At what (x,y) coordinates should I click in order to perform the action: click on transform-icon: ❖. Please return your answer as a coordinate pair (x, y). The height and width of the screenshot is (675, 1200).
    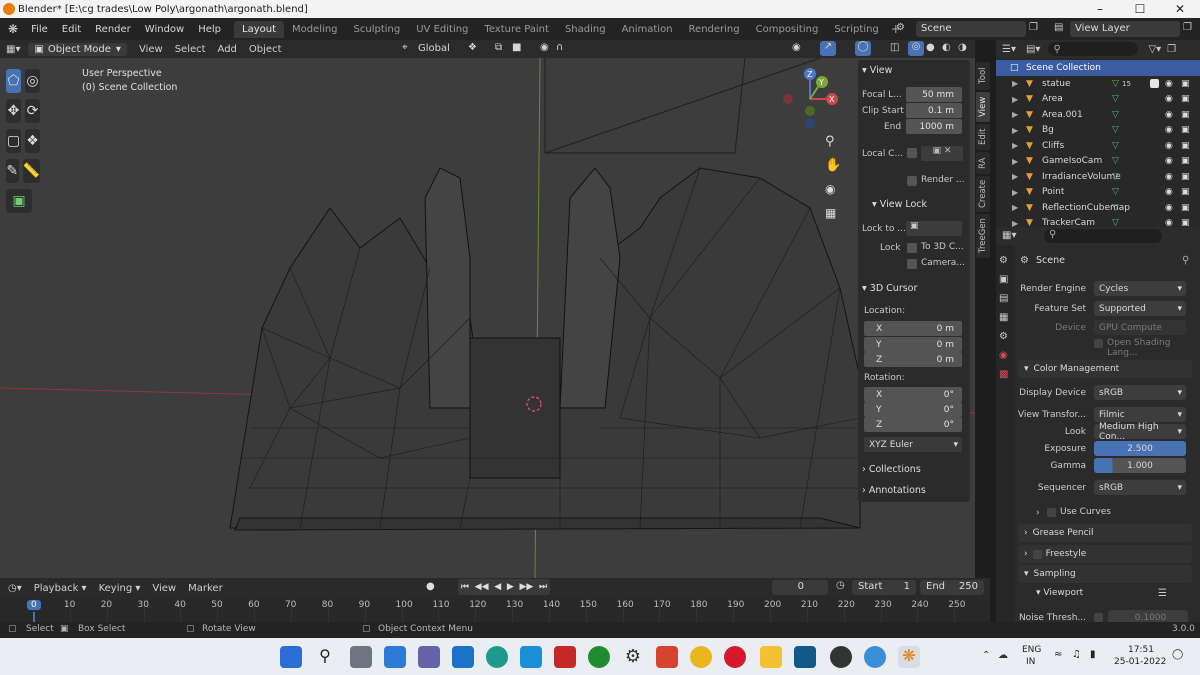
    Looking at the image, I should click on (32, 141).